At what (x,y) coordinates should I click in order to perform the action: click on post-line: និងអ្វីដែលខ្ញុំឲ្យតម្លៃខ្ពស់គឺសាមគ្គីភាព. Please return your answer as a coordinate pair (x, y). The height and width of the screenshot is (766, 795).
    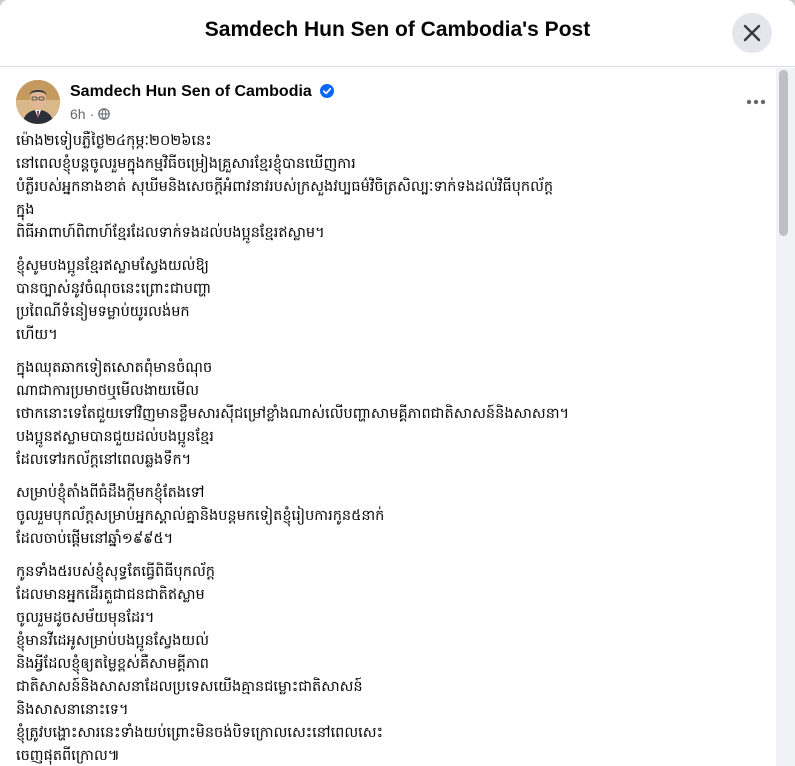
    Looking at the image, I should click on (113, 664).